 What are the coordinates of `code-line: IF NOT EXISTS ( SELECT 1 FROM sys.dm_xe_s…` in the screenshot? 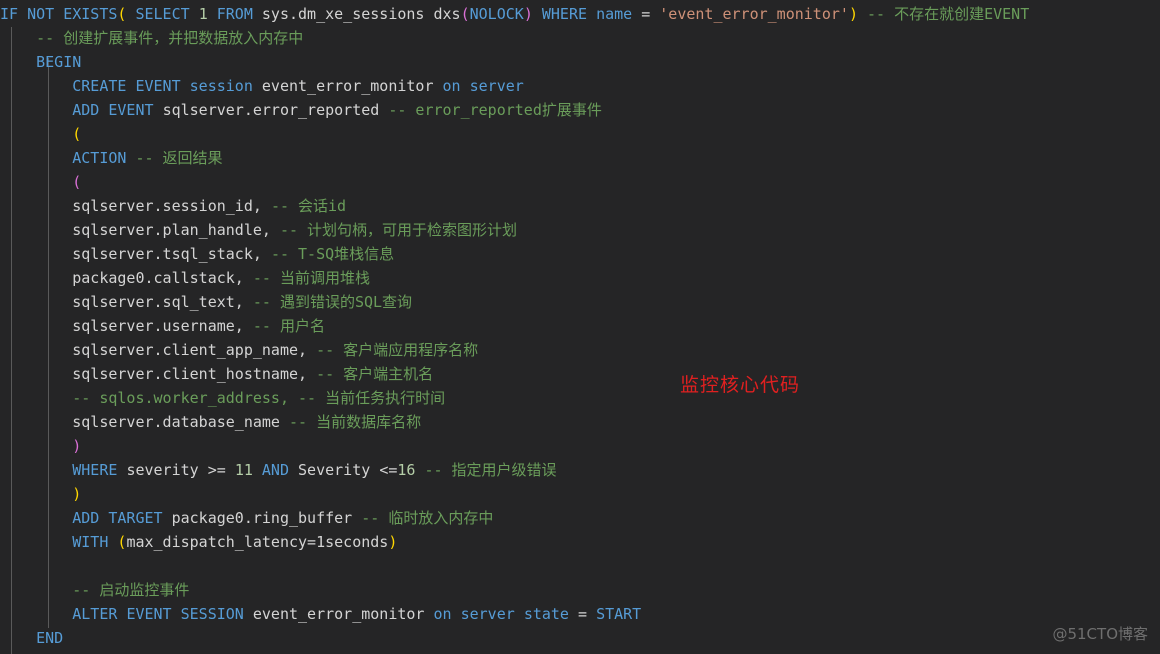 It's located at (580, 14).